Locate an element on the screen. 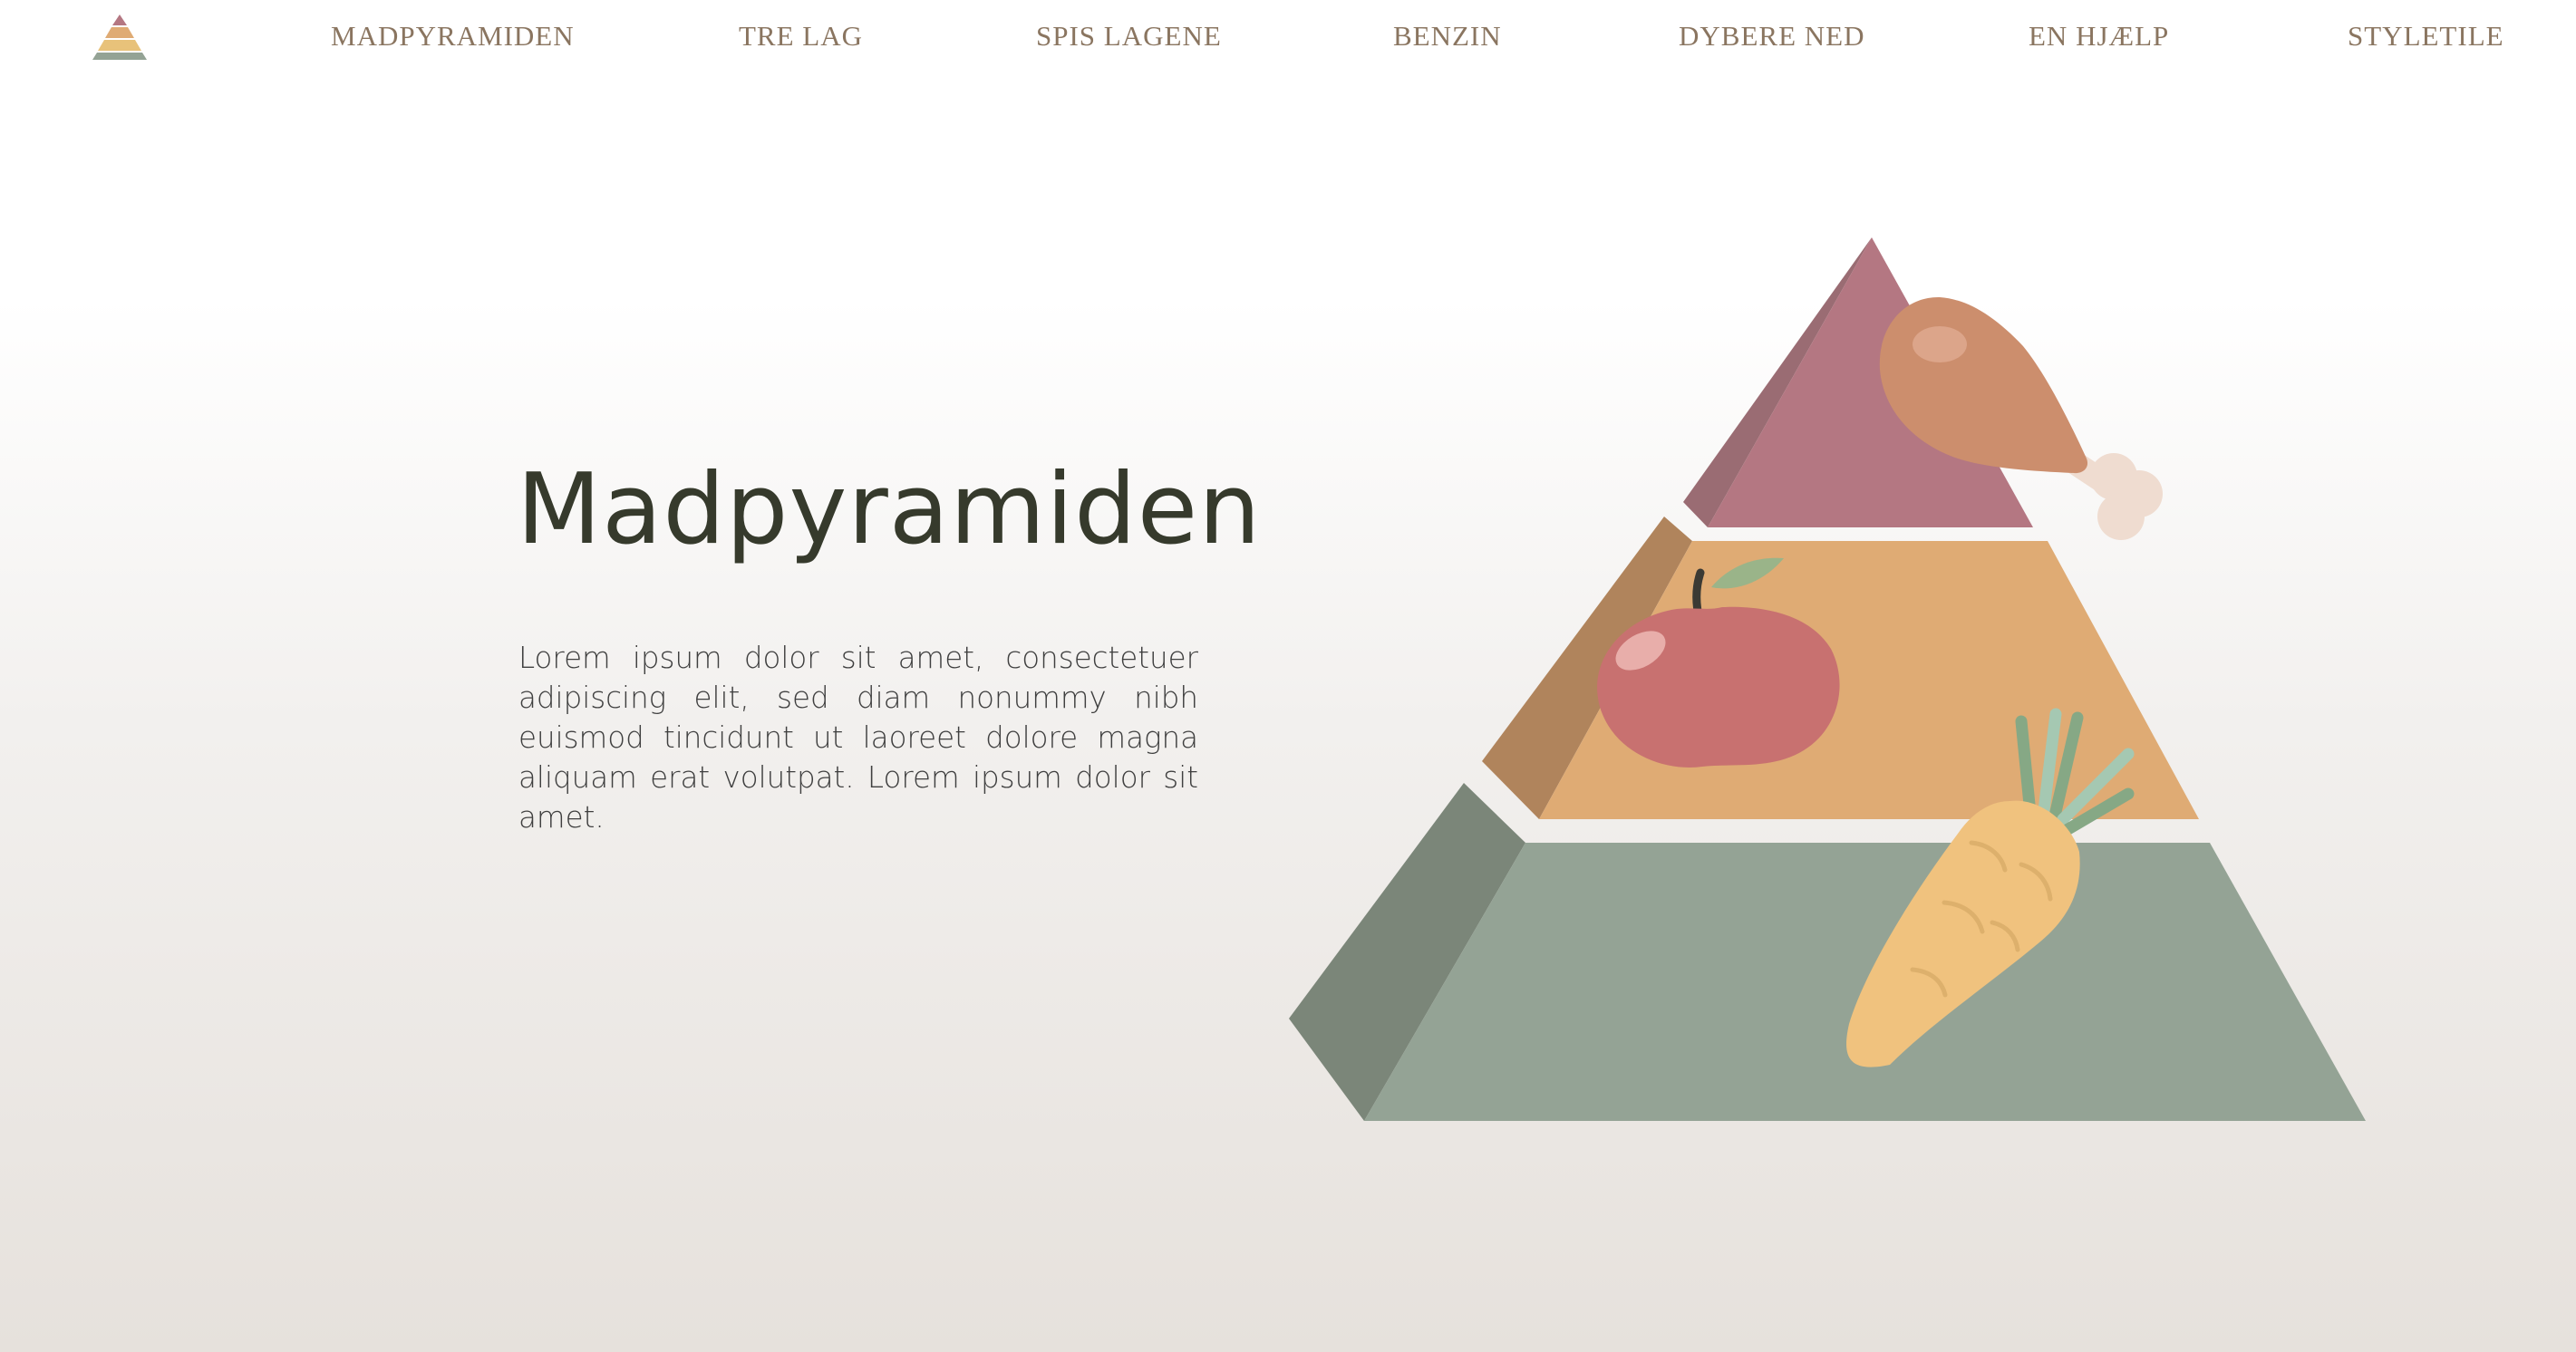 This screenshot has width=2576, height=1352. nav-item-en-hjaelp: EN HJÆLP is located at coordinates (2099, 36).